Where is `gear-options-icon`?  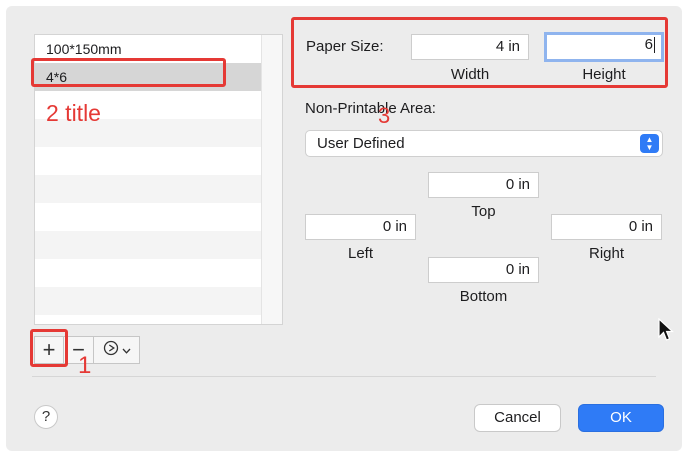
gear-options-icon is located at coordinates (111, 350).